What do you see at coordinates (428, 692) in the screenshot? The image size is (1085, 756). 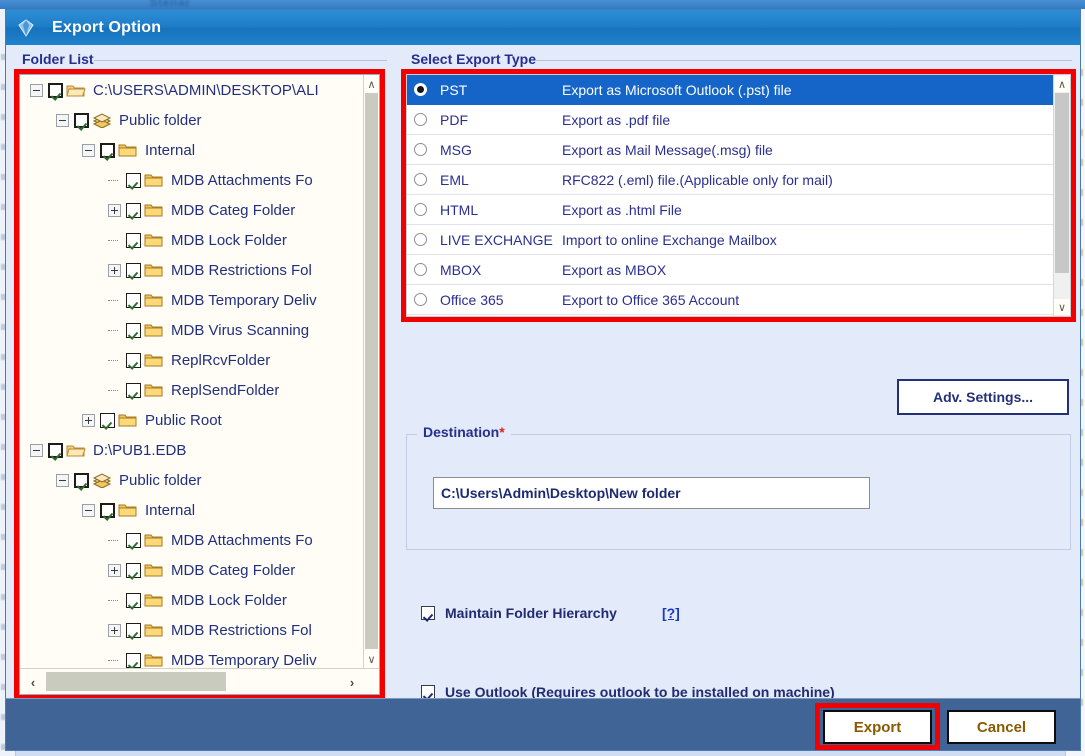 I see `use-outlook-checkbox` at bounding box center [428, 692].